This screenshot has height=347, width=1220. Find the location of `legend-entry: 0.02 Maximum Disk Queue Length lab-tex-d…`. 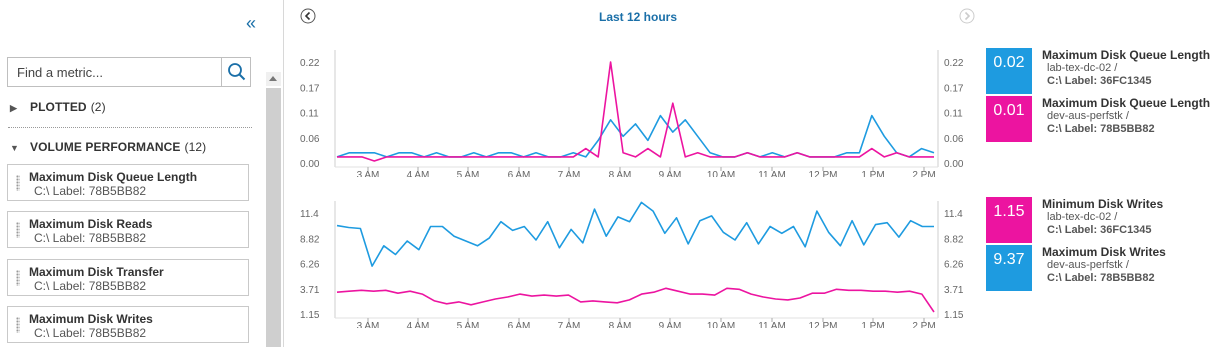

legend-entry: 0.02 Maximum Disk Queue Length lab-tex-d… is located at coordinates (1103, 71).